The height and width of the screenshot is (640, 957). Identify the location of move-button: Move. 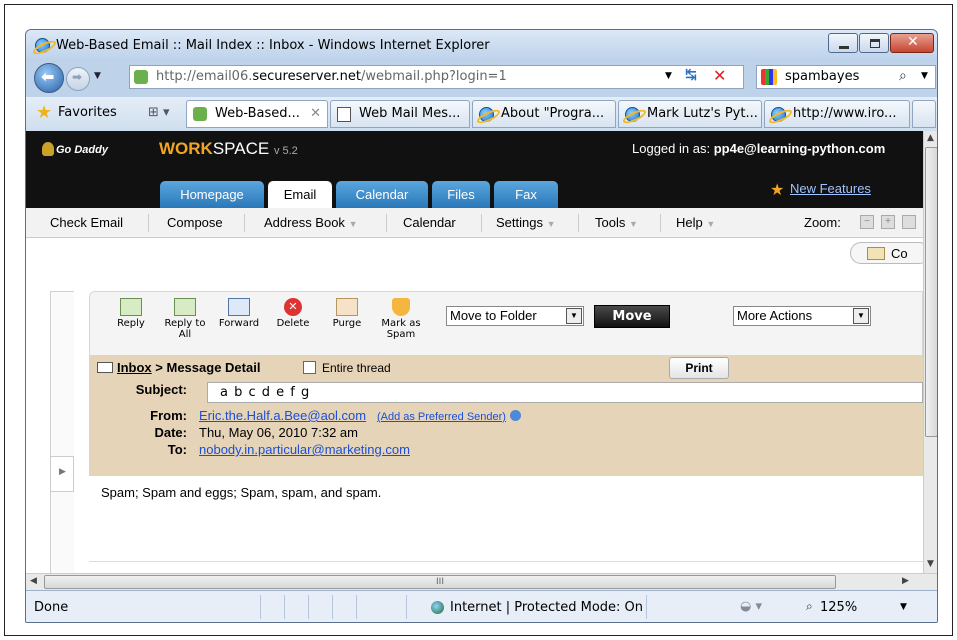
(632, 316).